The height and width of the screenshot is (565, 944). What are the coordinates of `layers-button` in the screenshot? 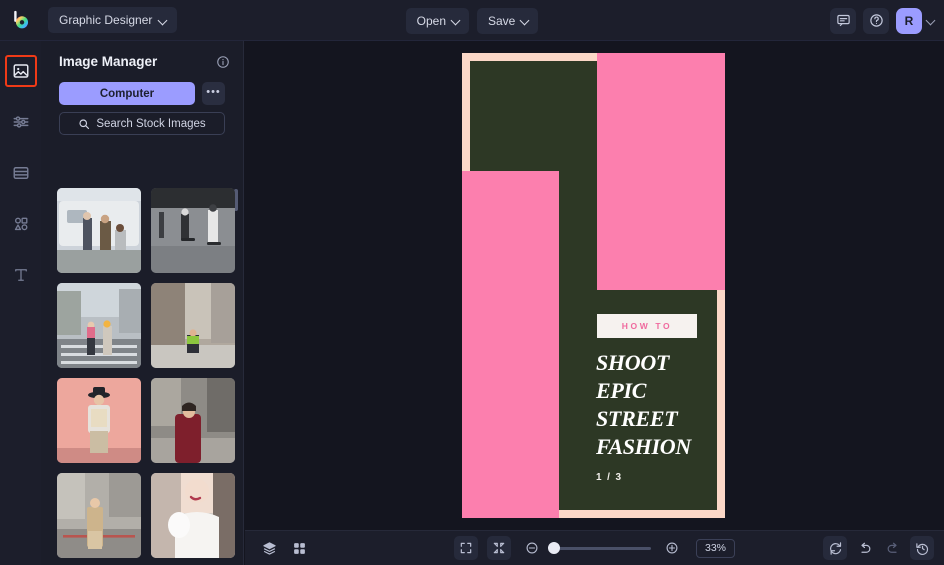 It's located at (269, 548).